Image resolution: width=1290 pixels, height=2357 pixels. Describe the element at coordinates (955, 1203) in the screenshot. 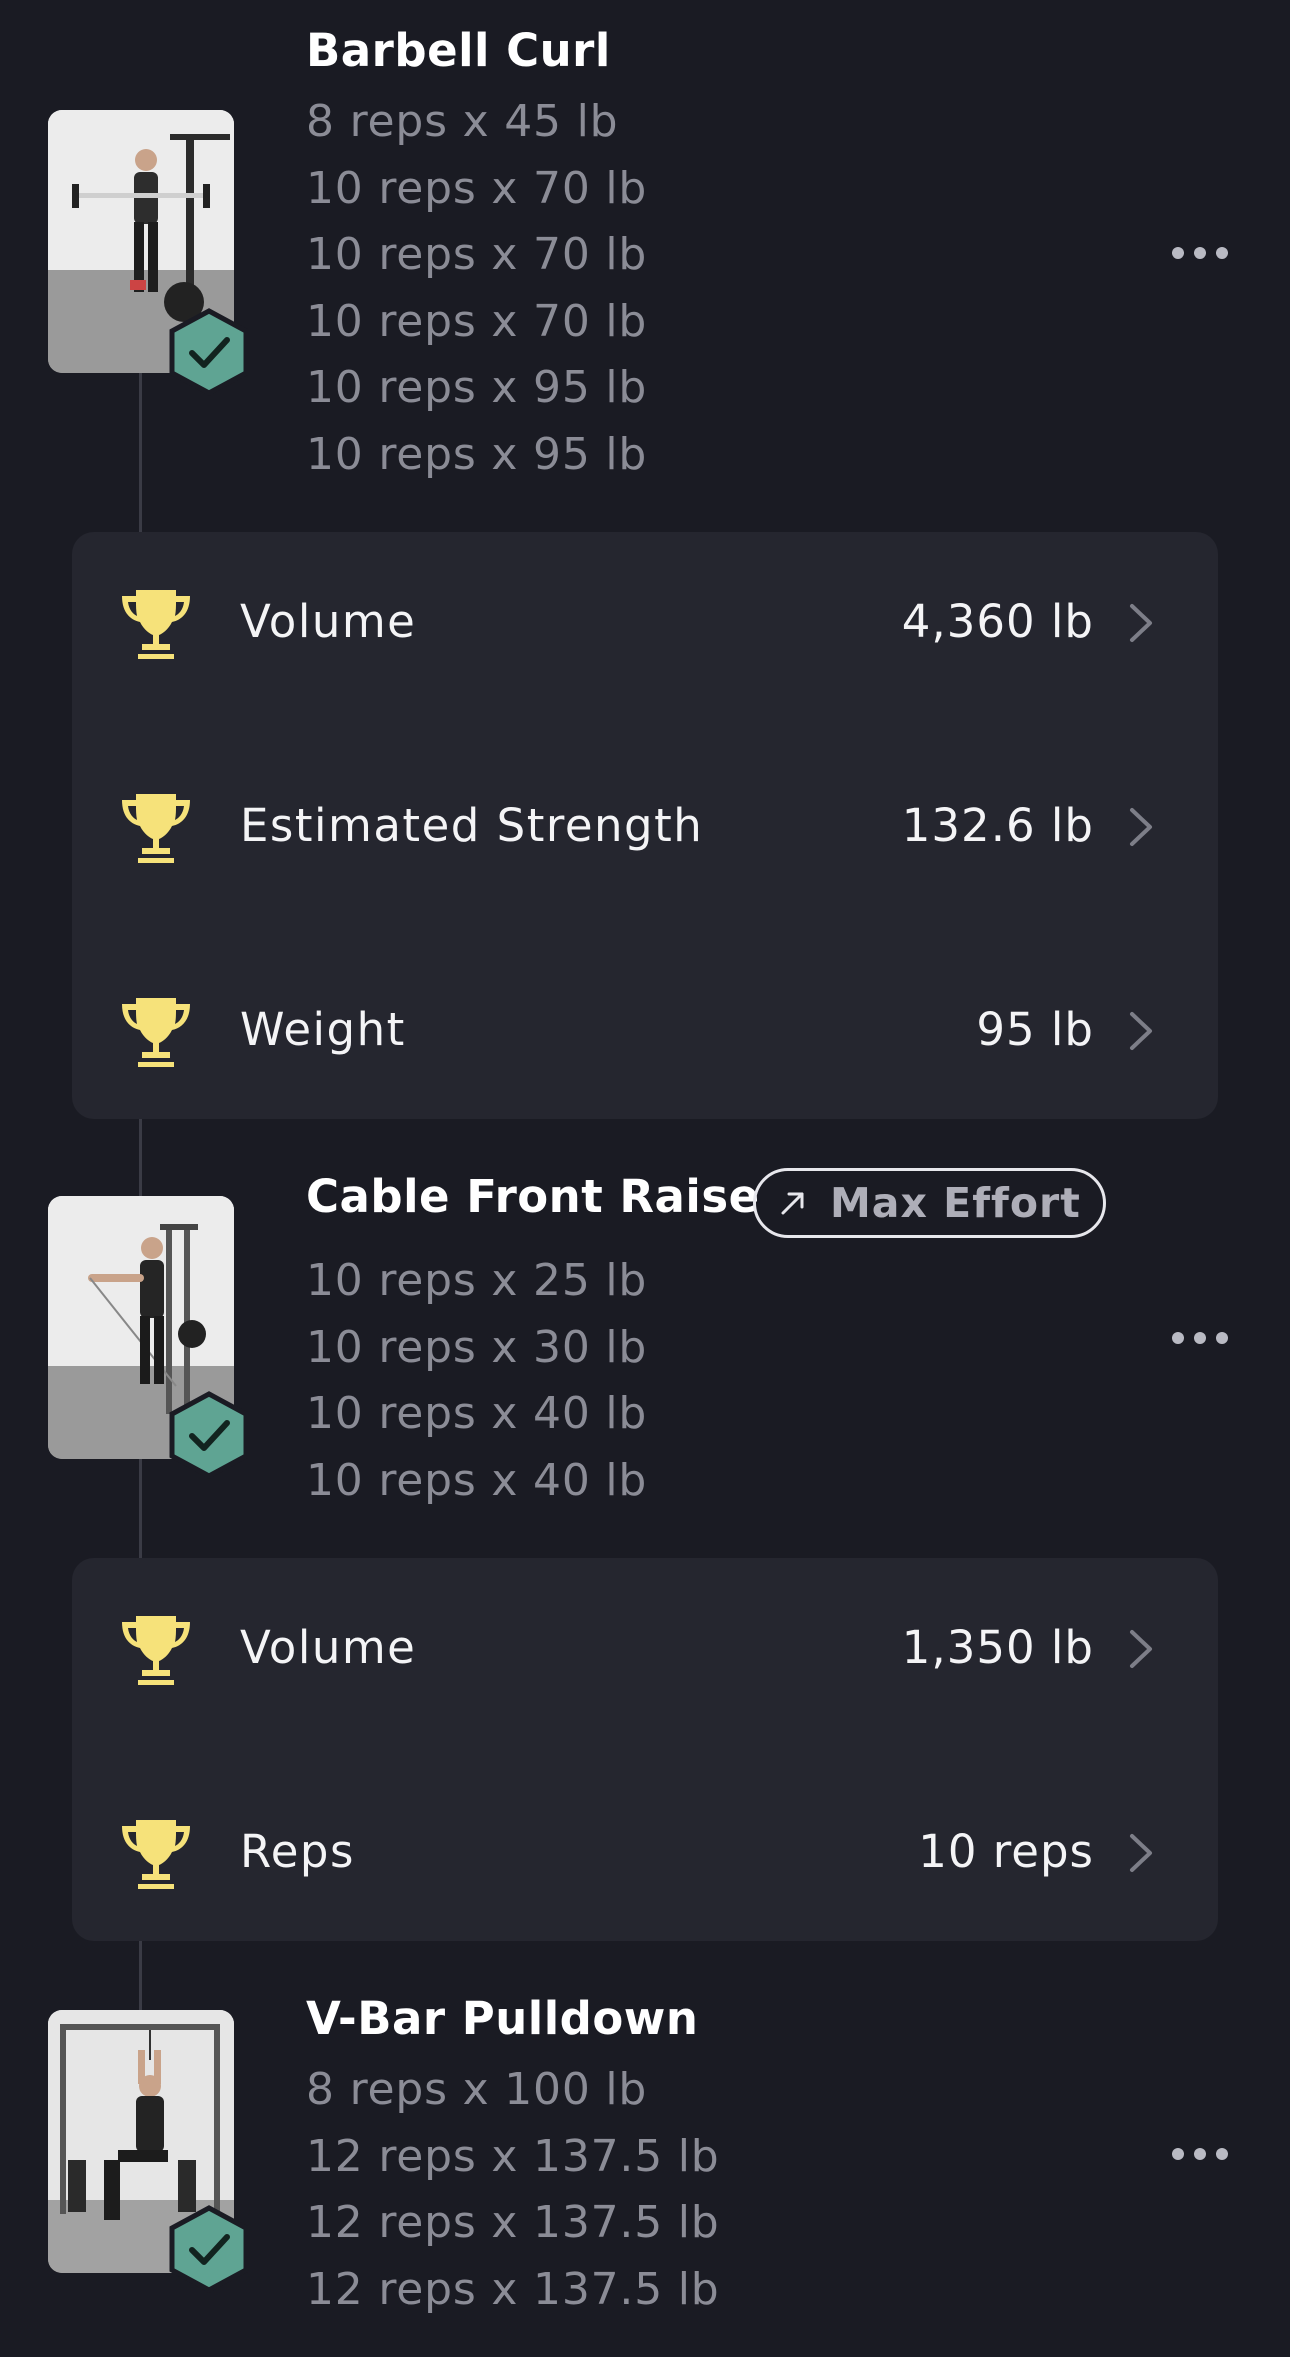

I see `tag-label: Max Effort` at that location.